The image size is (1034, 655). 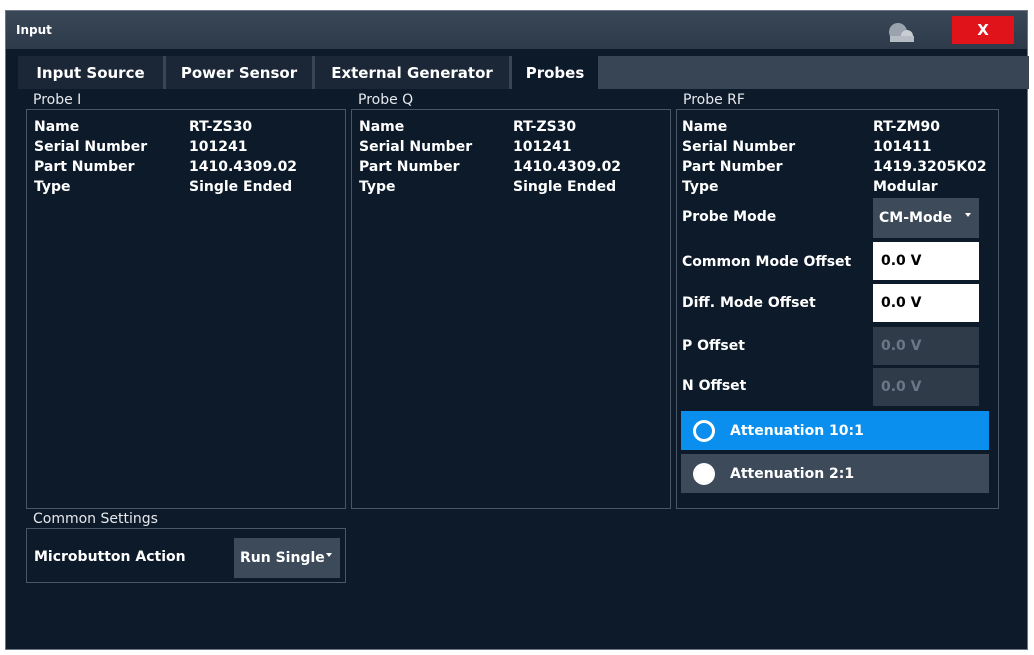 I want to click on probe-q-type-label: Type, so click(x=377, y=187).